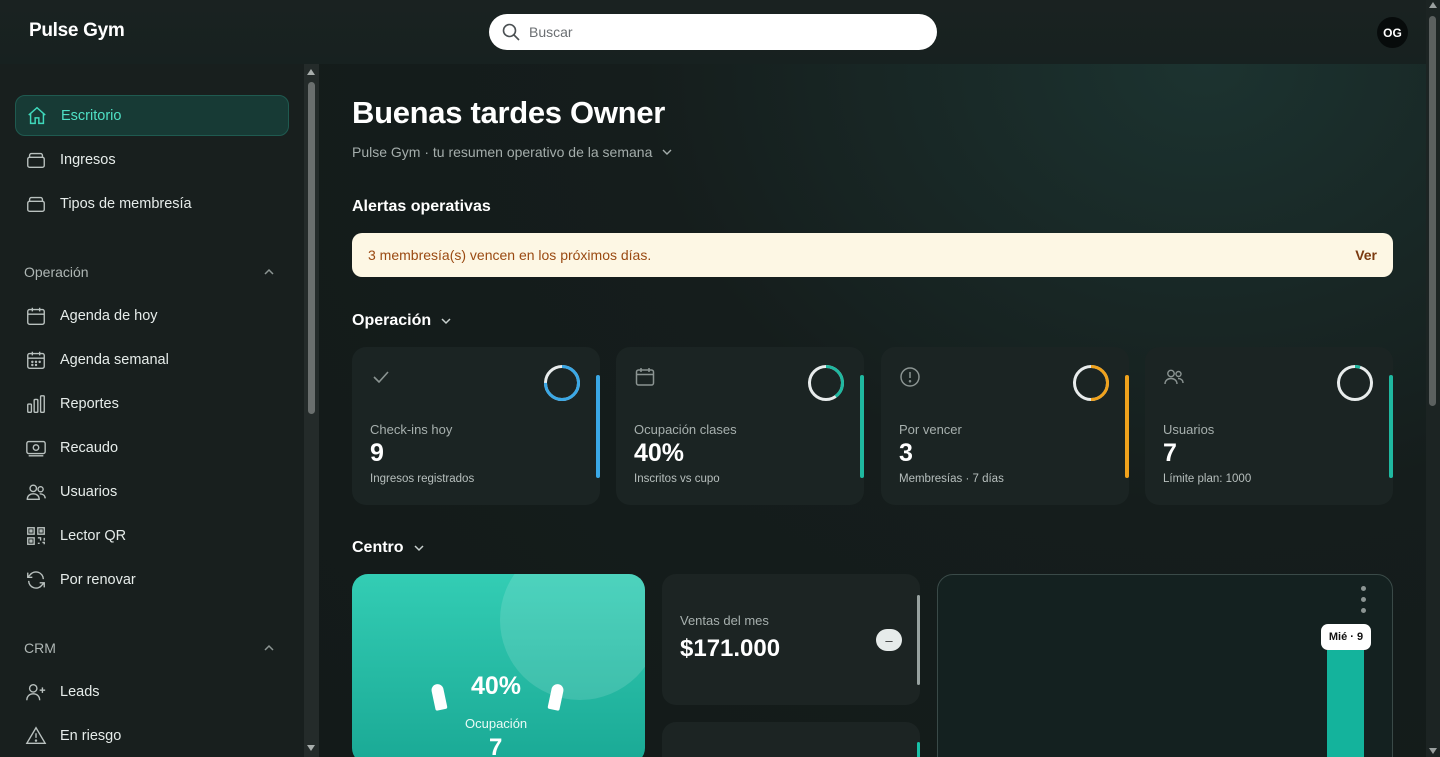 This screenshot has width=1440, height=757. I want to click on sidebar-item-label: Agenda de hoy, so click(109, 315).